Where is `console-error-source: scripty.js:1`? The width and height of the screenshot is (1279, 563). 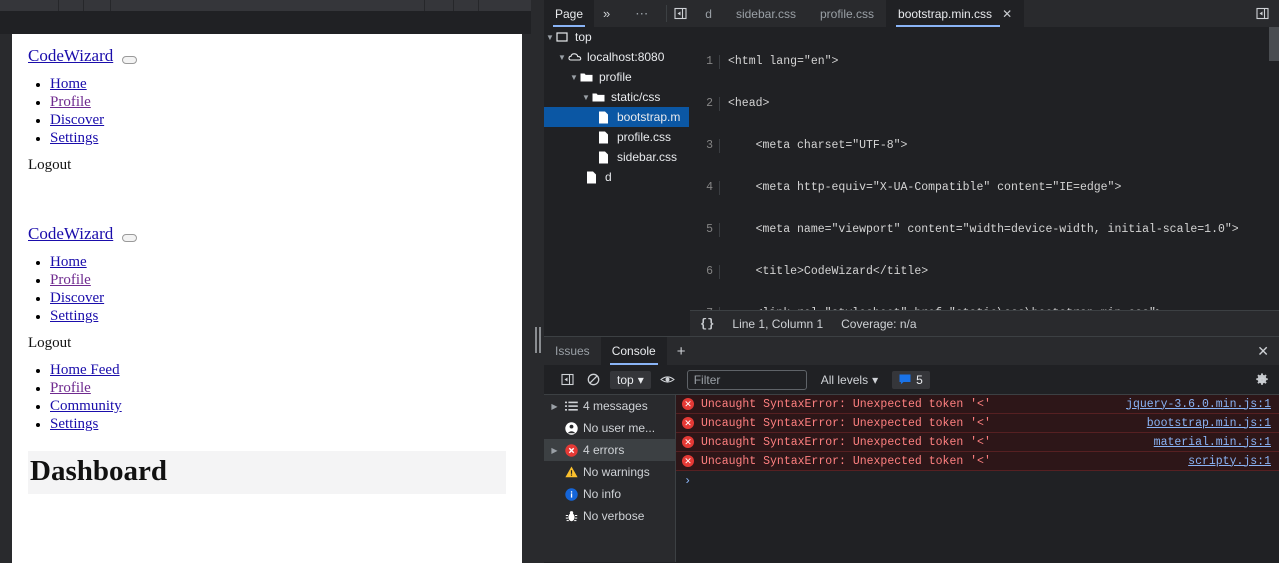
console-error-source: scripty.js:1 is located at coordinates (1233, 461).